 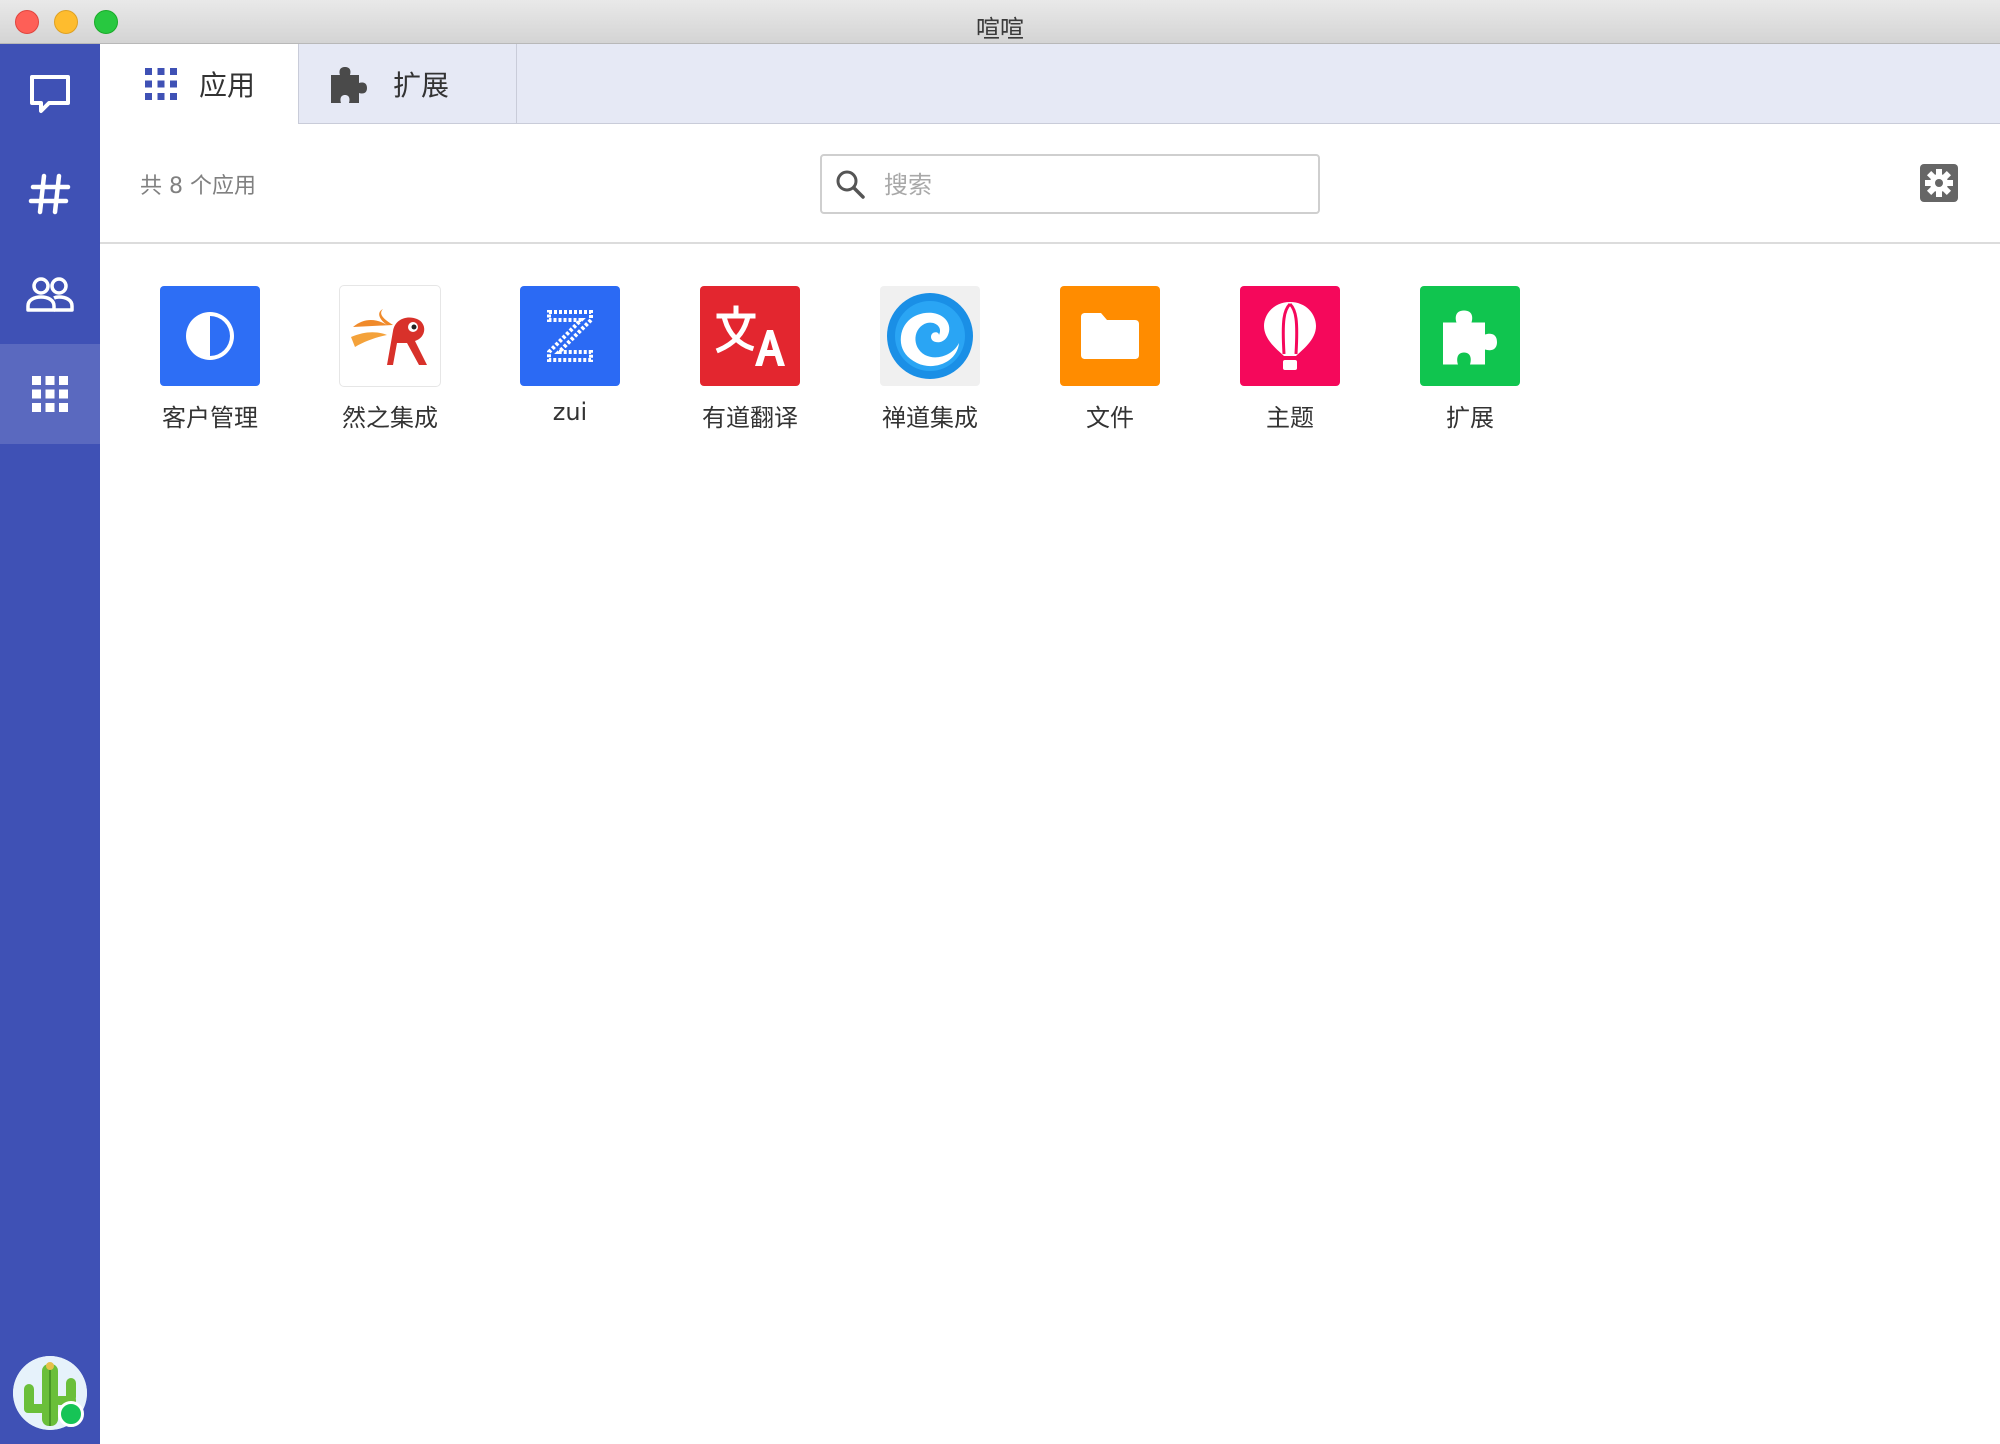 What do you see at coordinates (1290, 336) in the screenshot?
I see `balloon-icon` at bounding box center [1290, 336].